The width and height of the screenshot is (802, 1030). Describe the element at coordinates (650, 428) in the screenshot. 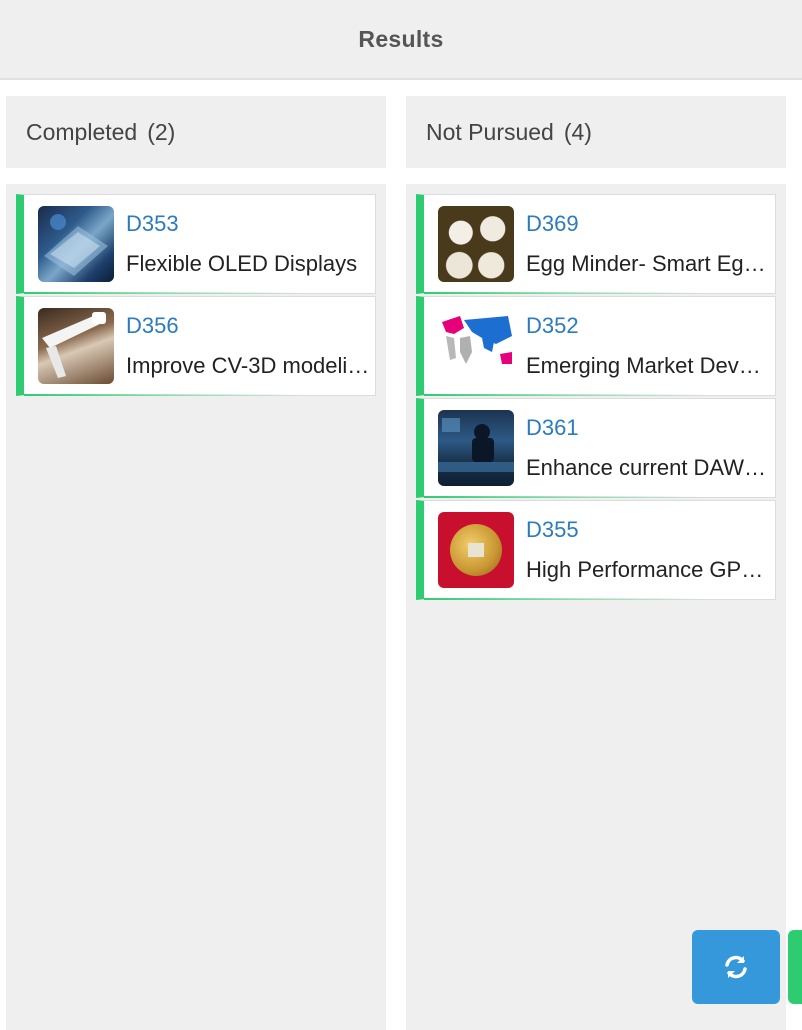

I see `card-id-link: D361` at that location.